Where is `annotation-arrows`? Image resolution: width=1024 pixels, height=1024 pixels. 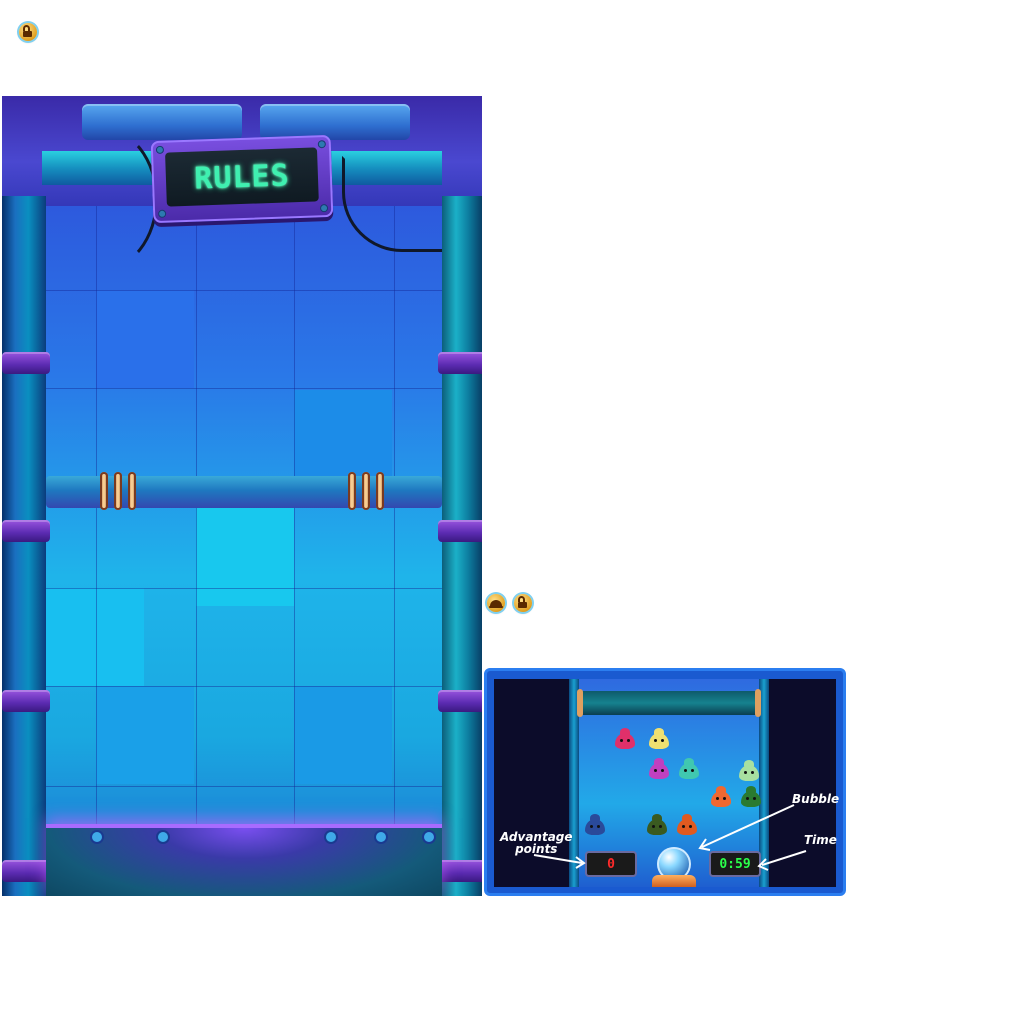 annotation-arrows is located at coordinates (670, 837).